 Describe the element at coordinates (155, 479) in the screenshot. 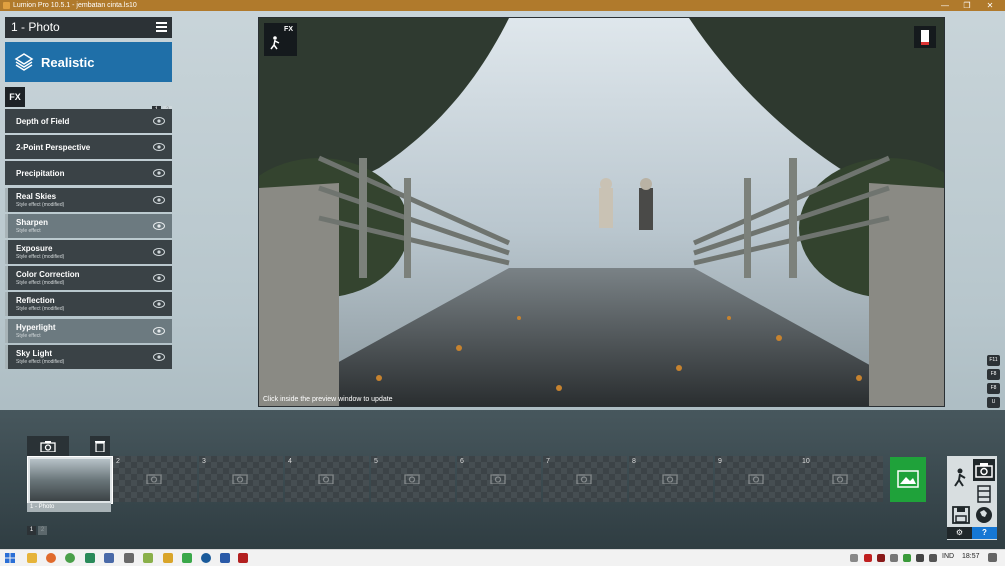

I see `photo-slot-2: 2` at that location.